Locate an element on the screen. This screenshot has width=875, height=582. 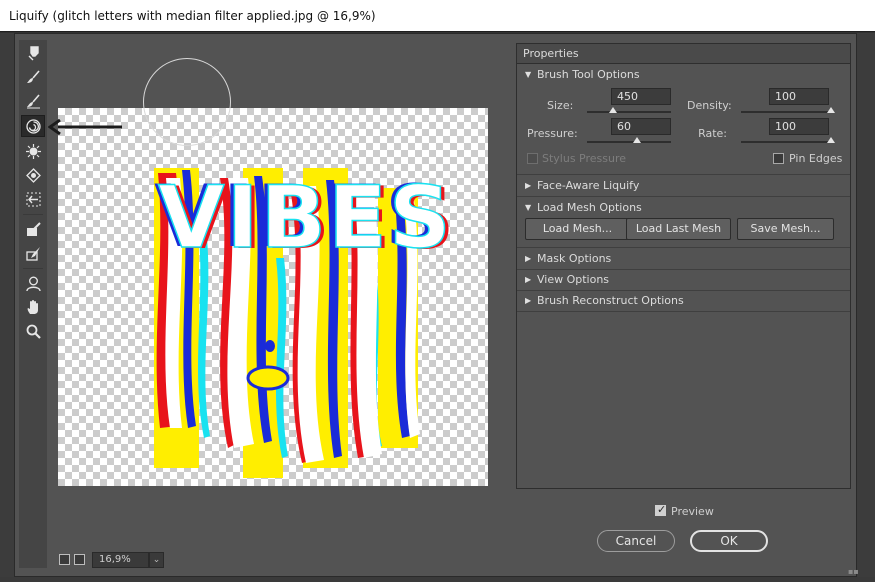
properties-header: Properties is located at coordinates (683, 54).